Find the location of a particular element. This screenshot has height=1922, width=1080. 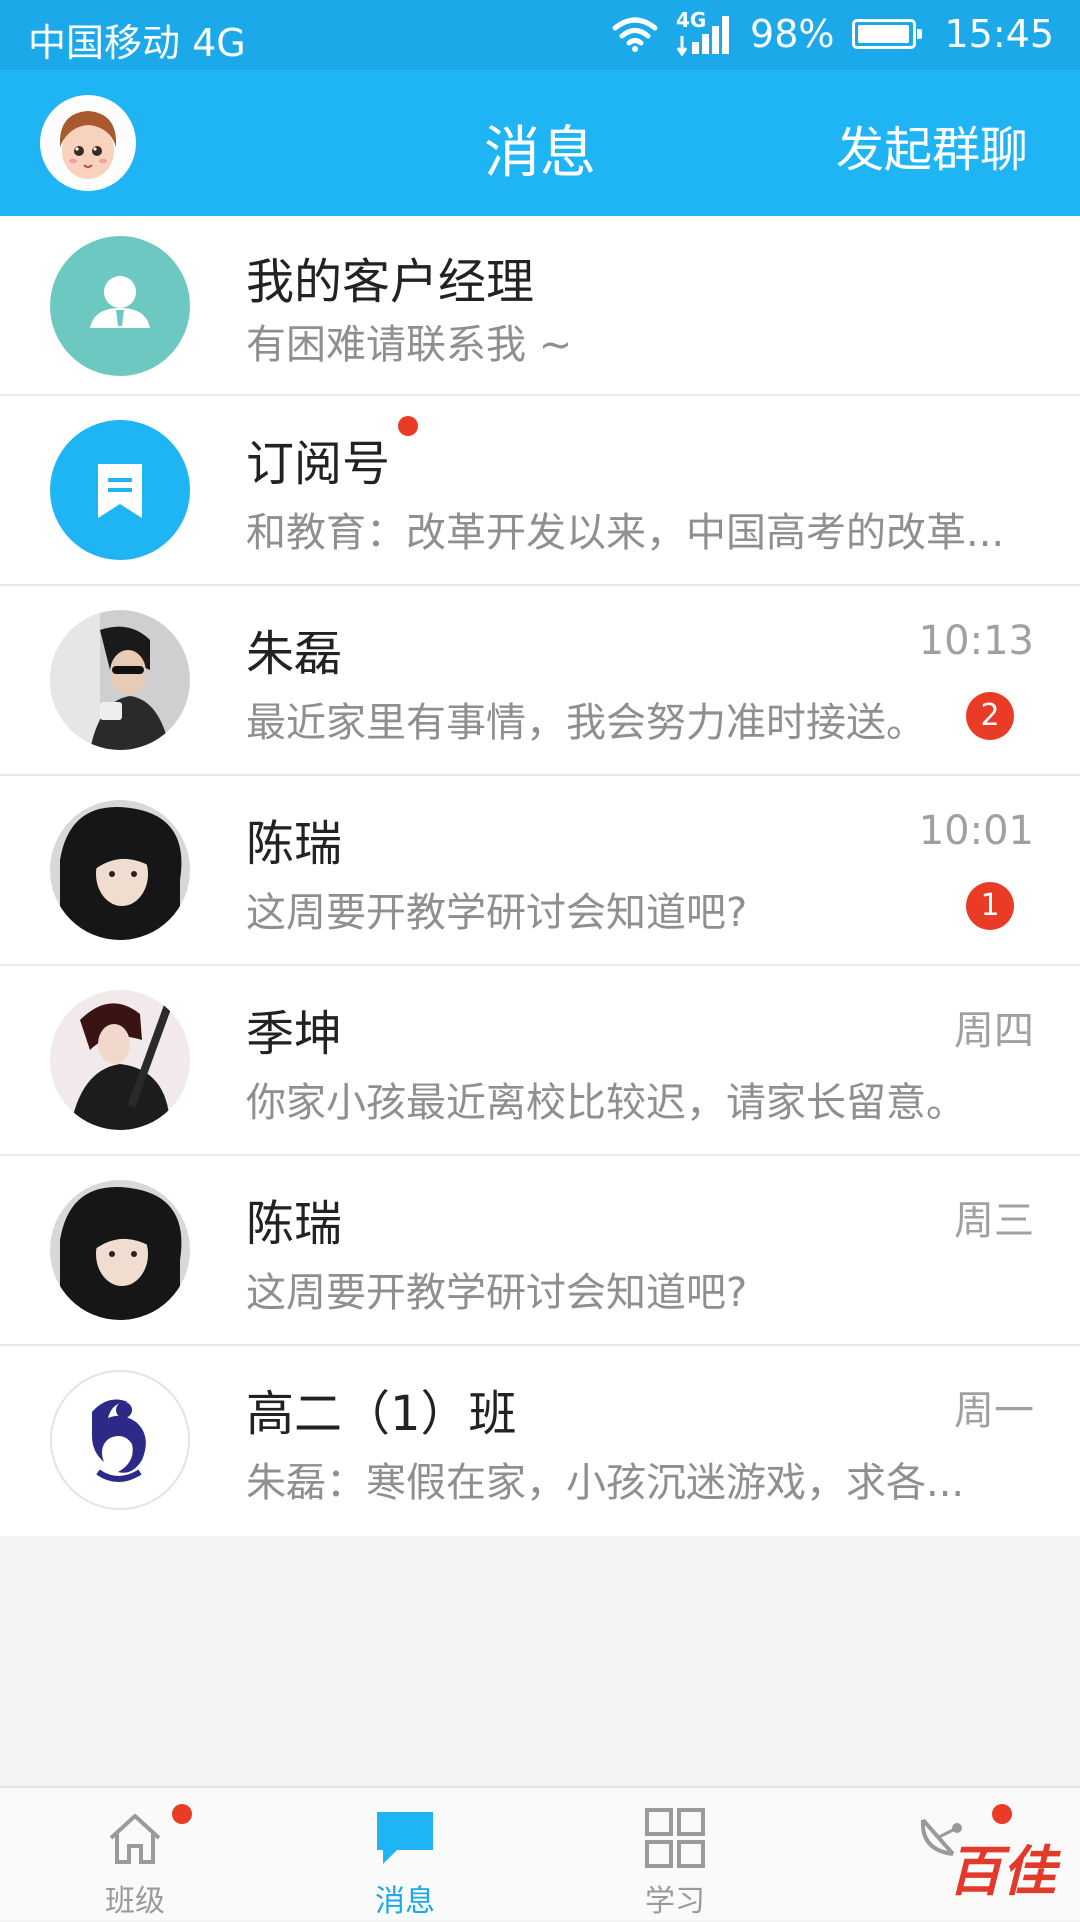

class-logo is located at coordinates (120, 1440).